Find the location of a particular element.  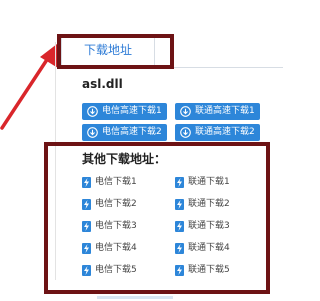

download-button-telecom-1: 电信高速下载1 is located at coordinates (124, 111).